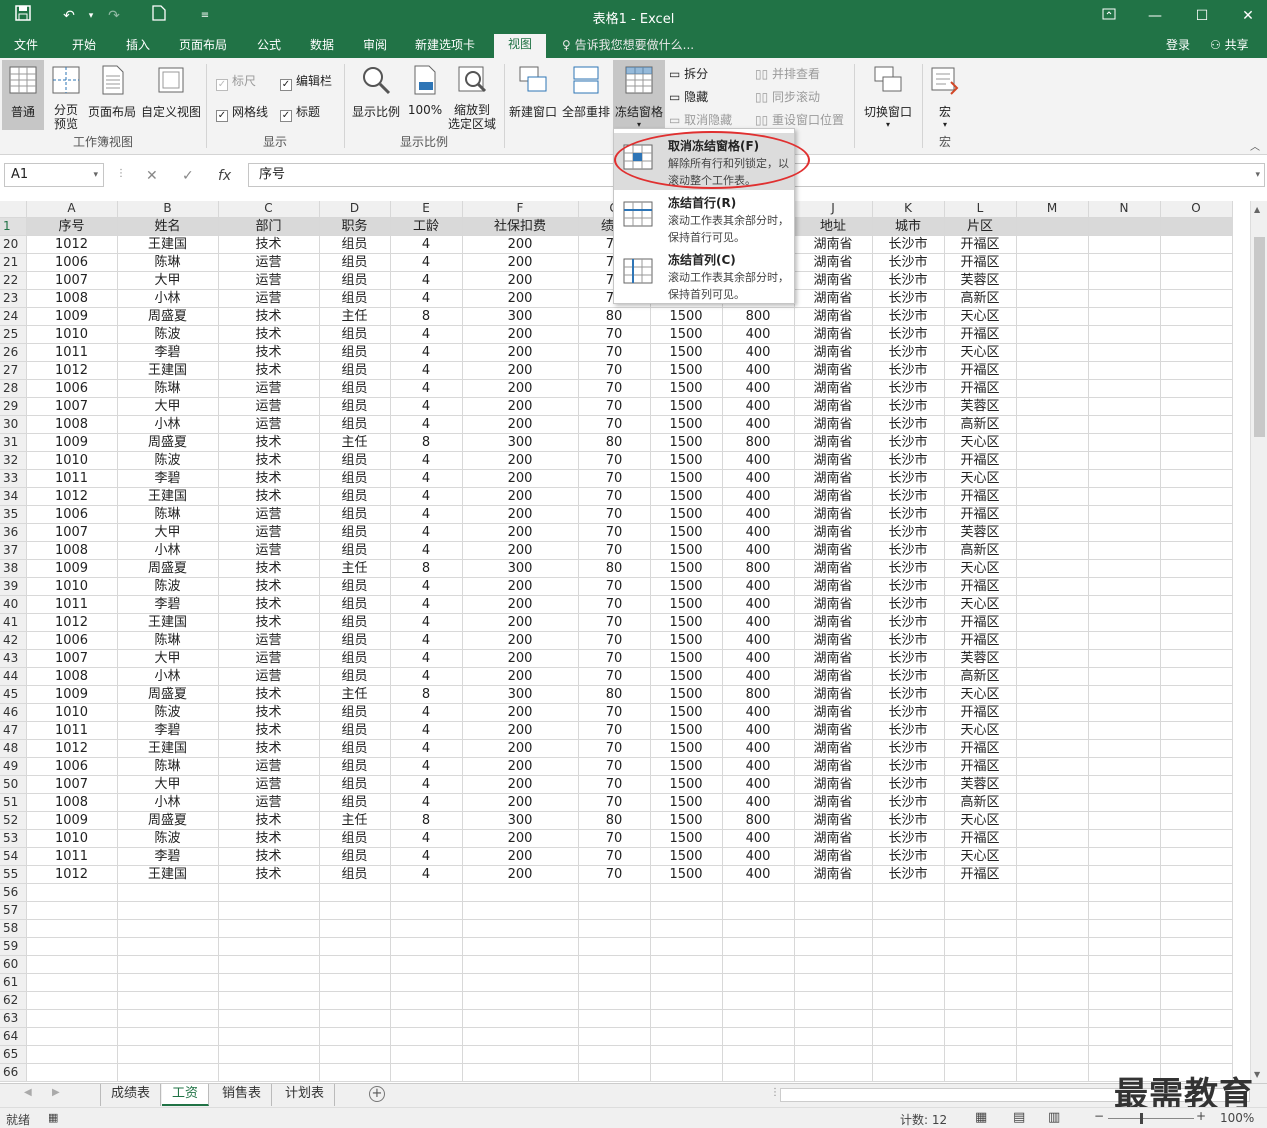 The image size is (1267, 1128). What do you see at coordinates (269, 748) in the screenshot?
I see `table-cell: 技术` at bounding box center [269, 748].